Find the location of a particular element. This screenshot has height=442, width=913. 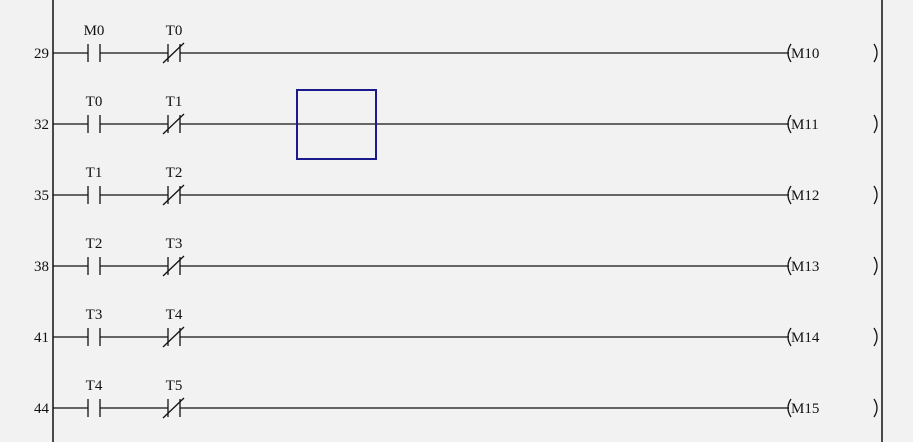

contact-label: T5 is located at coordinates (174, 386).